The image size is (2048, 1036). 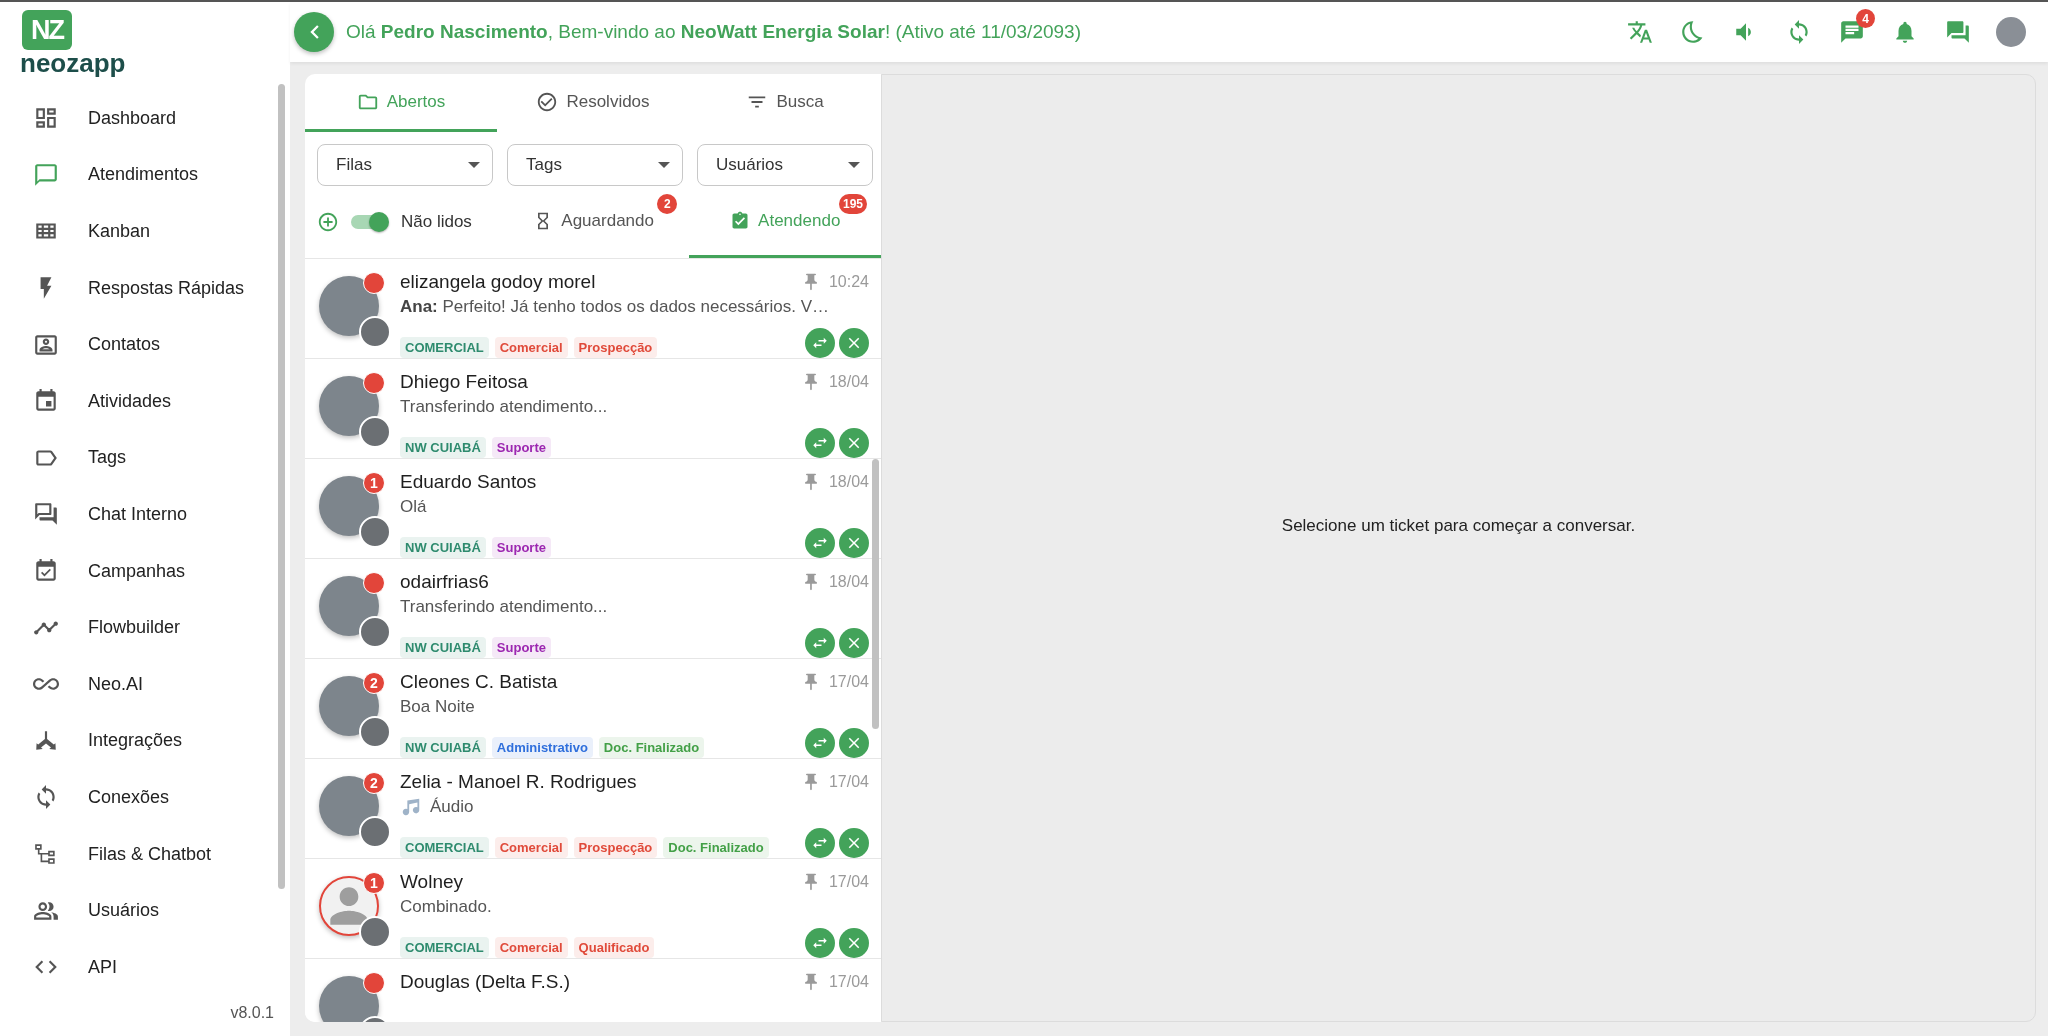 What do you see at coordinates (436, 222) in the screenshot?
I see `toggle-label: Não lidos` at bounding box center [436, 222].